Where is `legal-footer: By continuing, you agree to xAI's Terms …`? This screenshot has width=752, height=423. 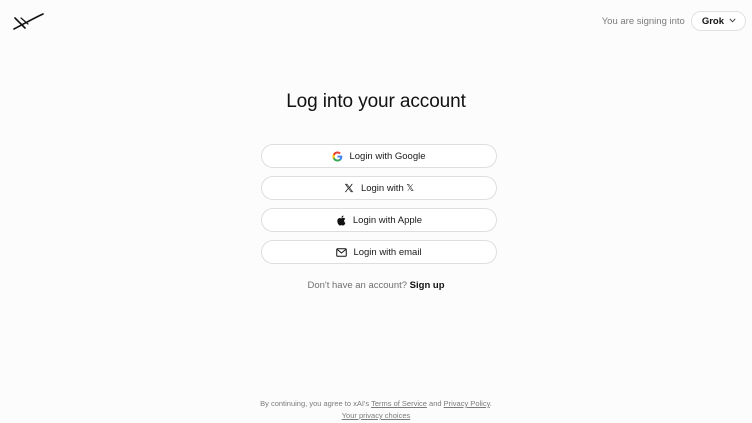
legal-footer: By continuing, you agree to xAI's Terms … is located at coordinates (376, 410).